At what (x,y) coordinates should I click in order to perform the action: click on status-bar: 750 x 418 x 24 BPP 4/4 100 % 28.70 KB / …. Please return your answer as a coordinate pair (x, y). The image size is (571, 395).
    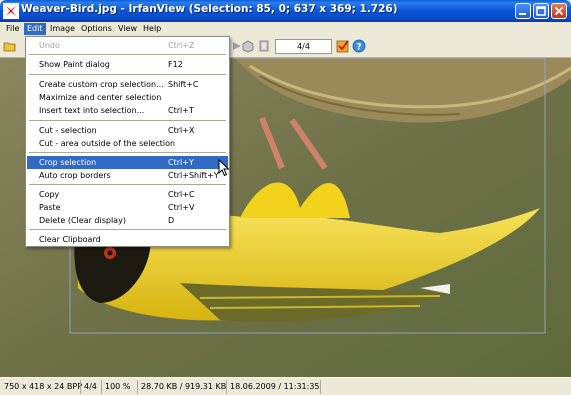
    Looking at the image, I should click on (285, 386).